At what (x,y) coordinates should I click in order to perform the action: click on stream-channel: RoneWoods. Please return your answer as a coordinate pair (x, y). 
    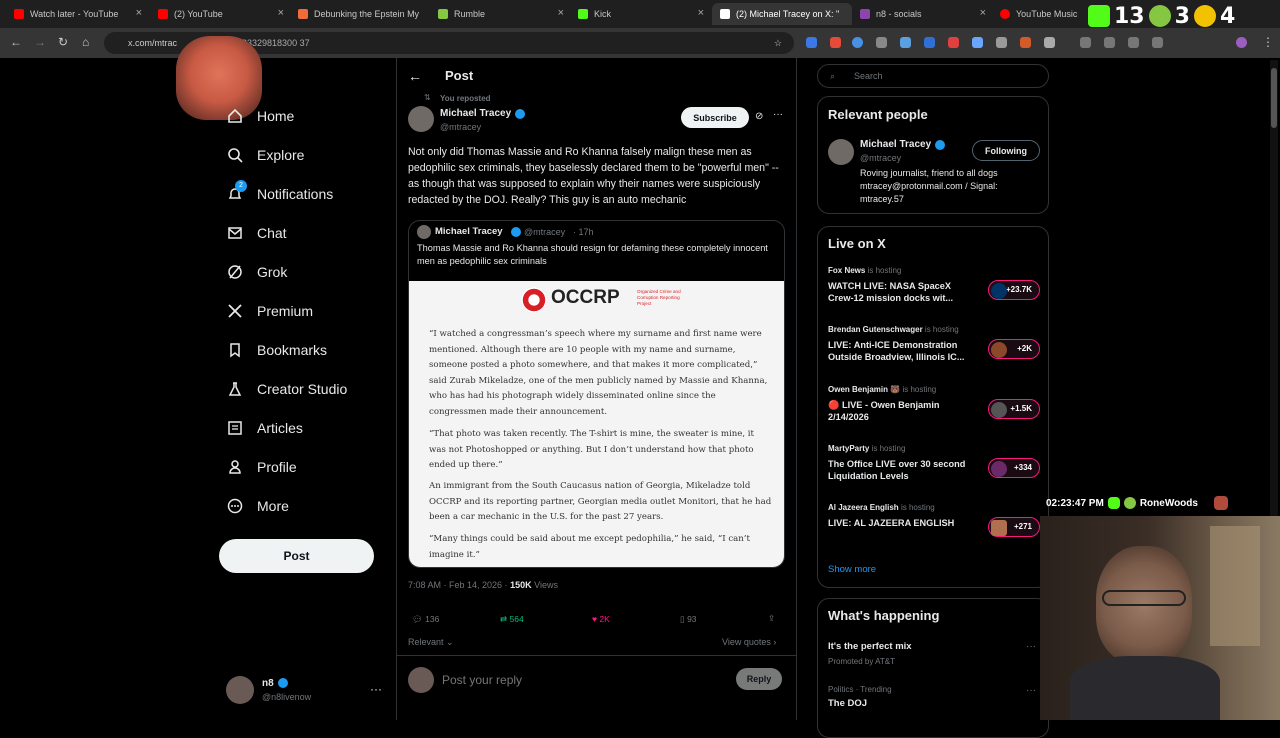
    Looking at the image, I should click on (1168, 503).